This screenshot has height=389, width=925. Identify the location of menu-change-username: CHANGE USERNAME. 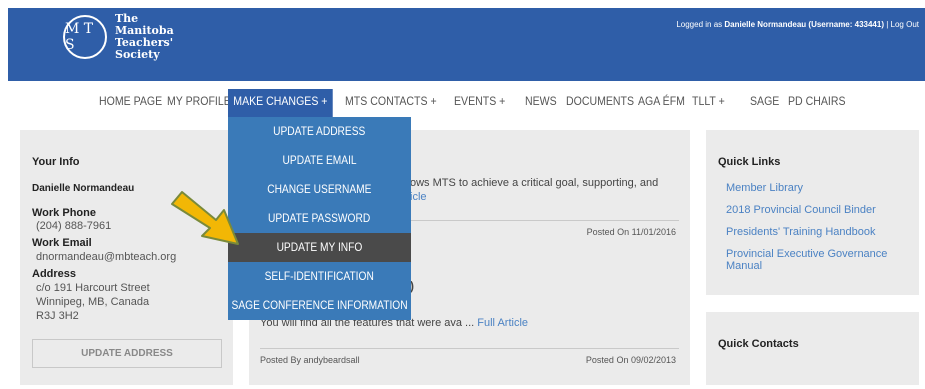
(319, 189).